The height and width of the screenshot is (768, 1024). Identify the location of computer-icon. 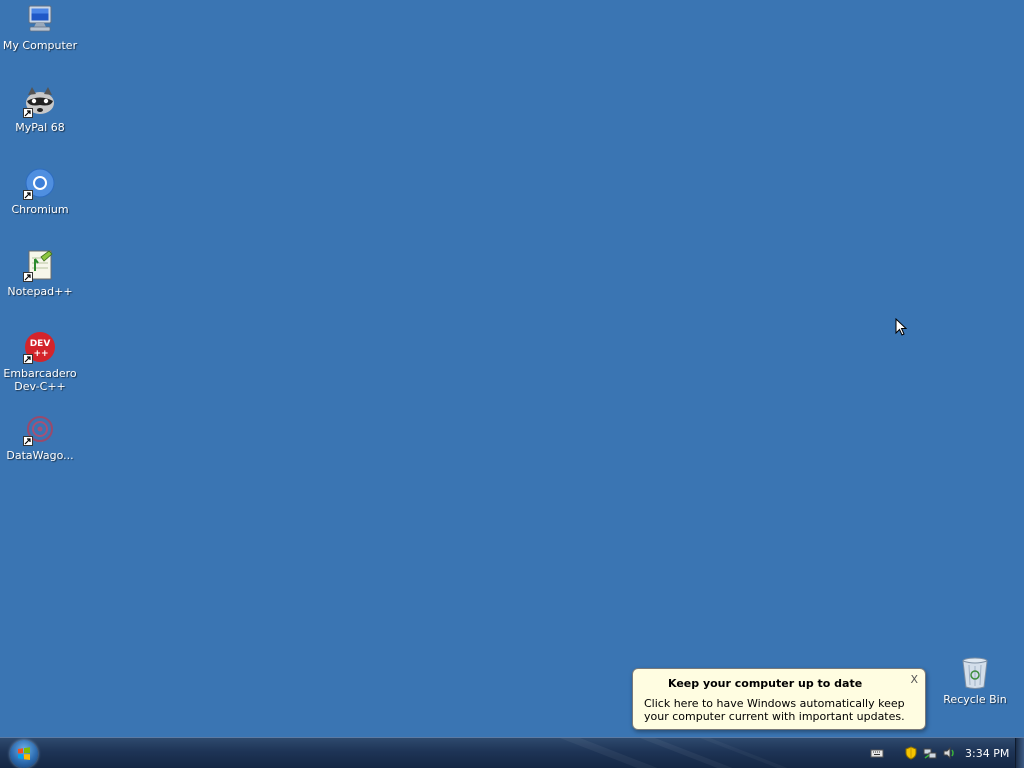
(40, 19).